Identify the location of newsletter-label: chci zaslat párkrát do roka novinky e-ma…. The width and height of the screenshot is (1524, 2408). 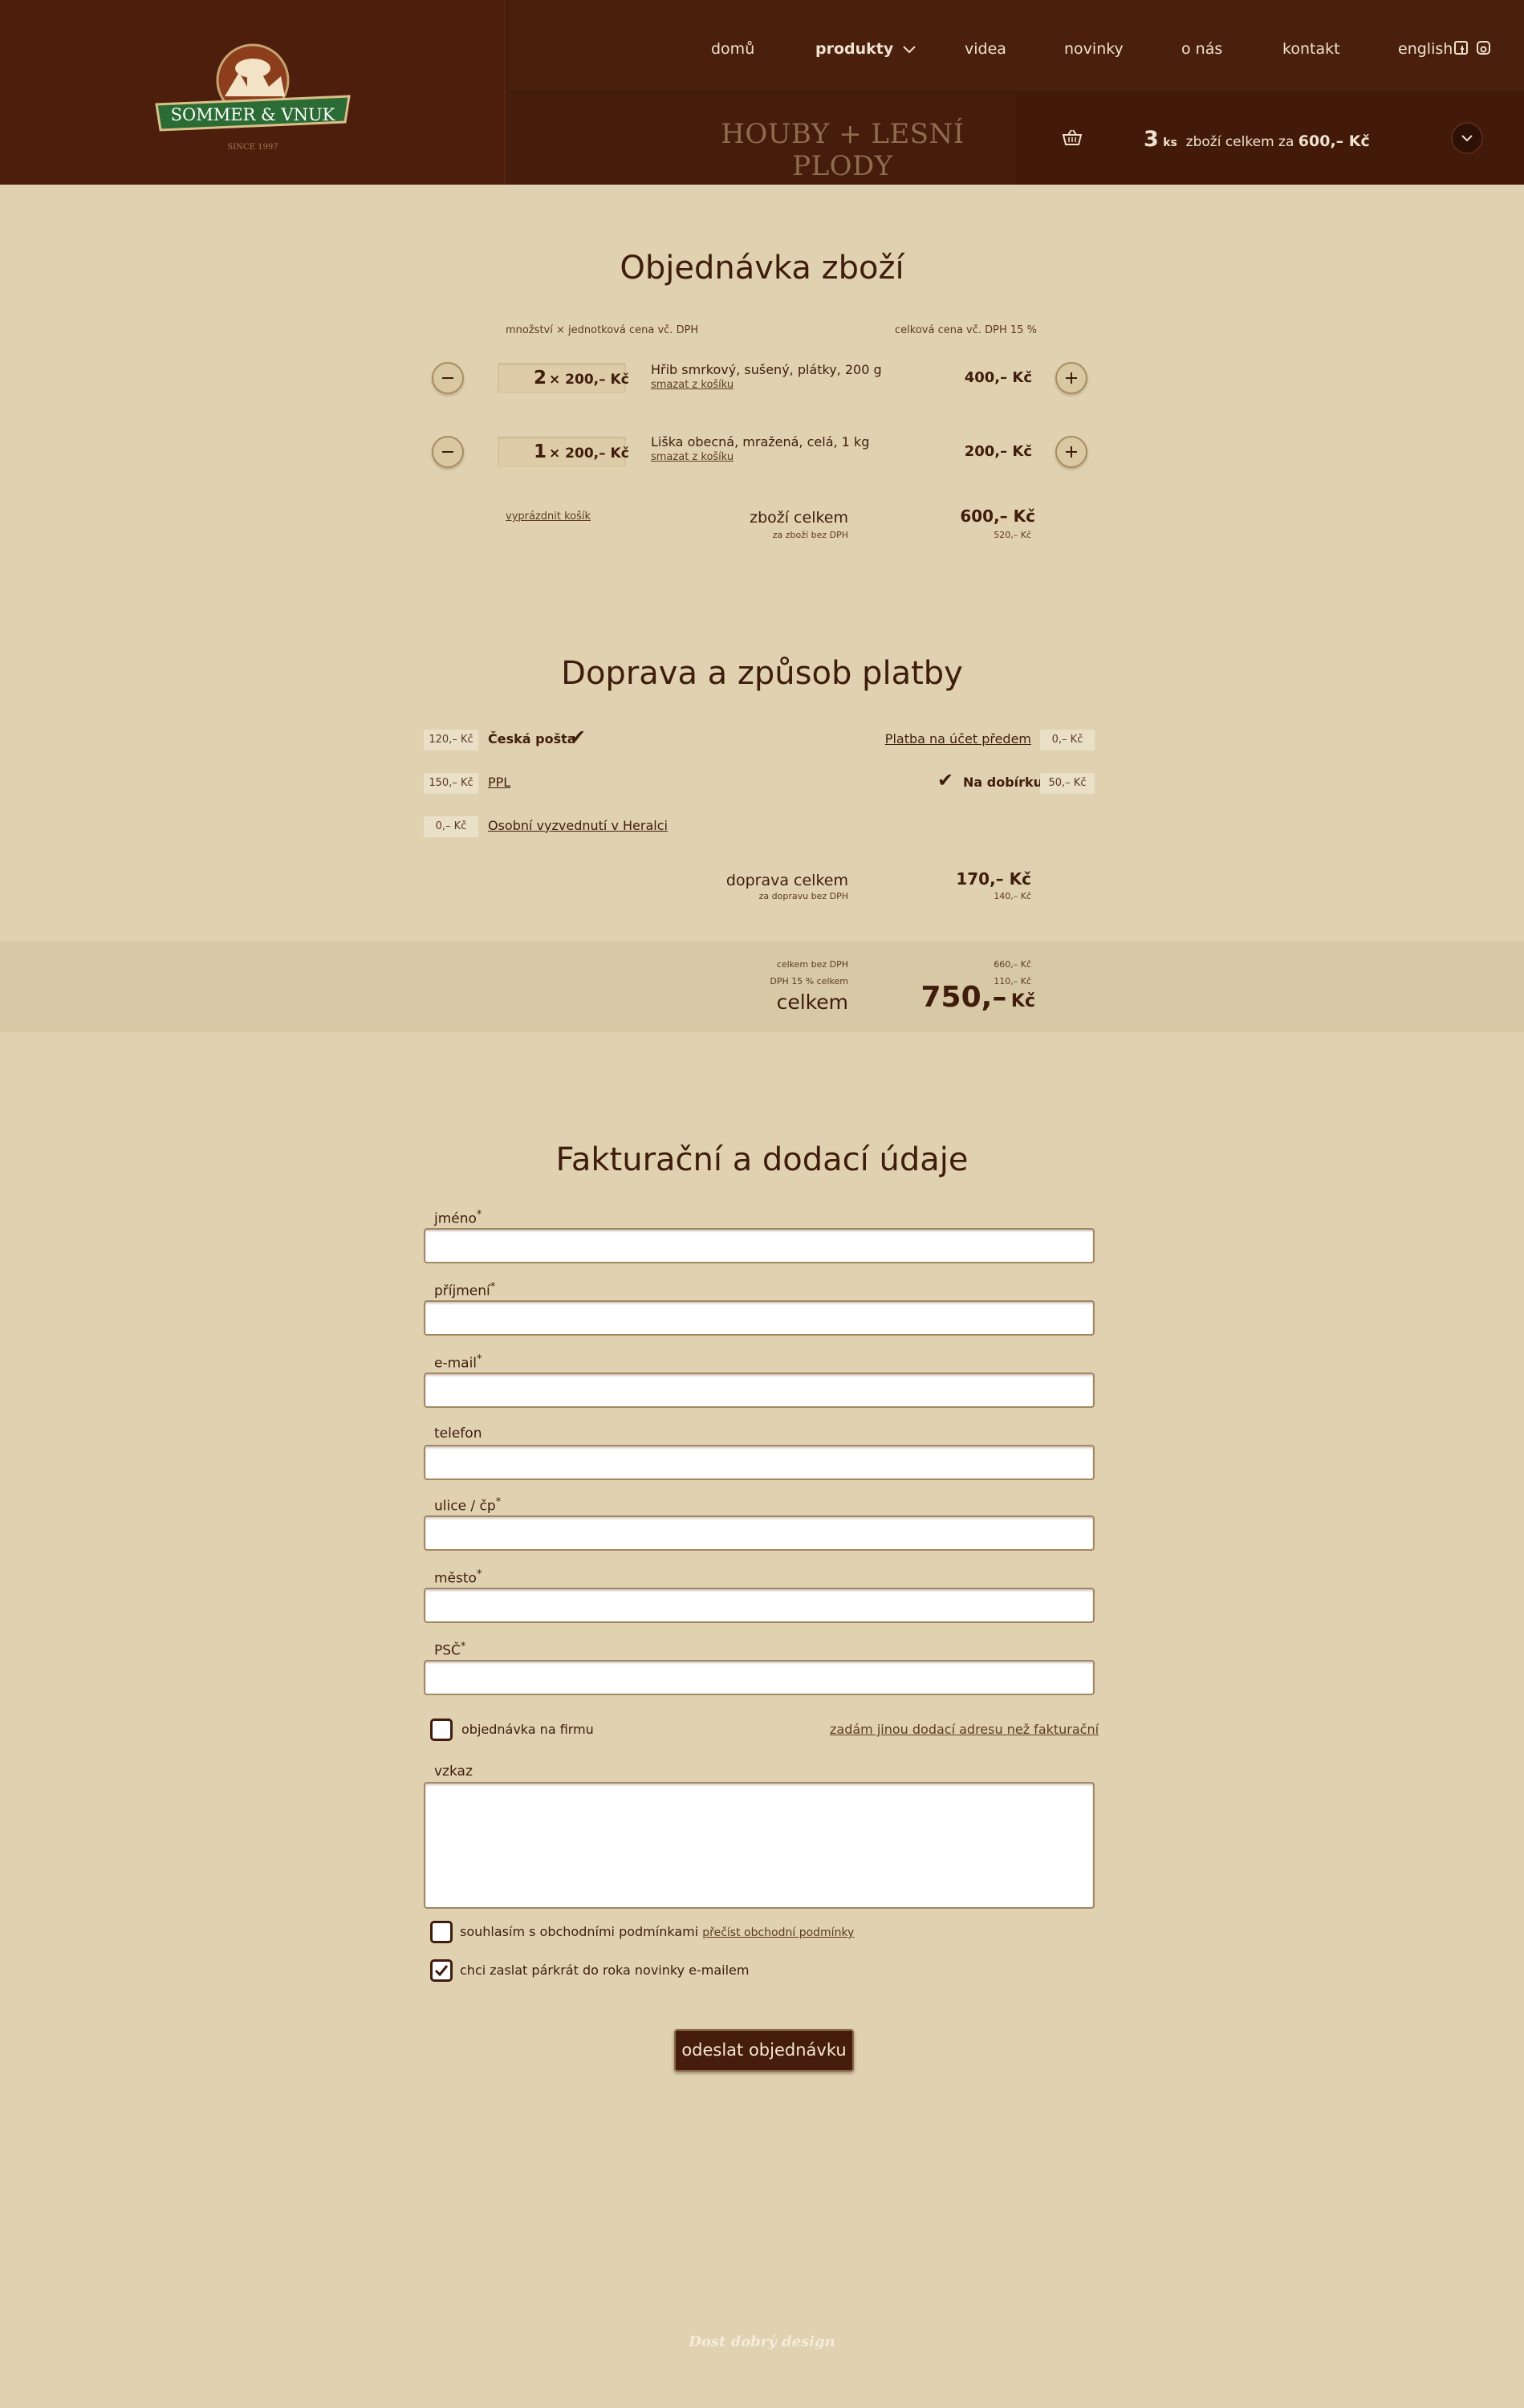
(605, 1970).